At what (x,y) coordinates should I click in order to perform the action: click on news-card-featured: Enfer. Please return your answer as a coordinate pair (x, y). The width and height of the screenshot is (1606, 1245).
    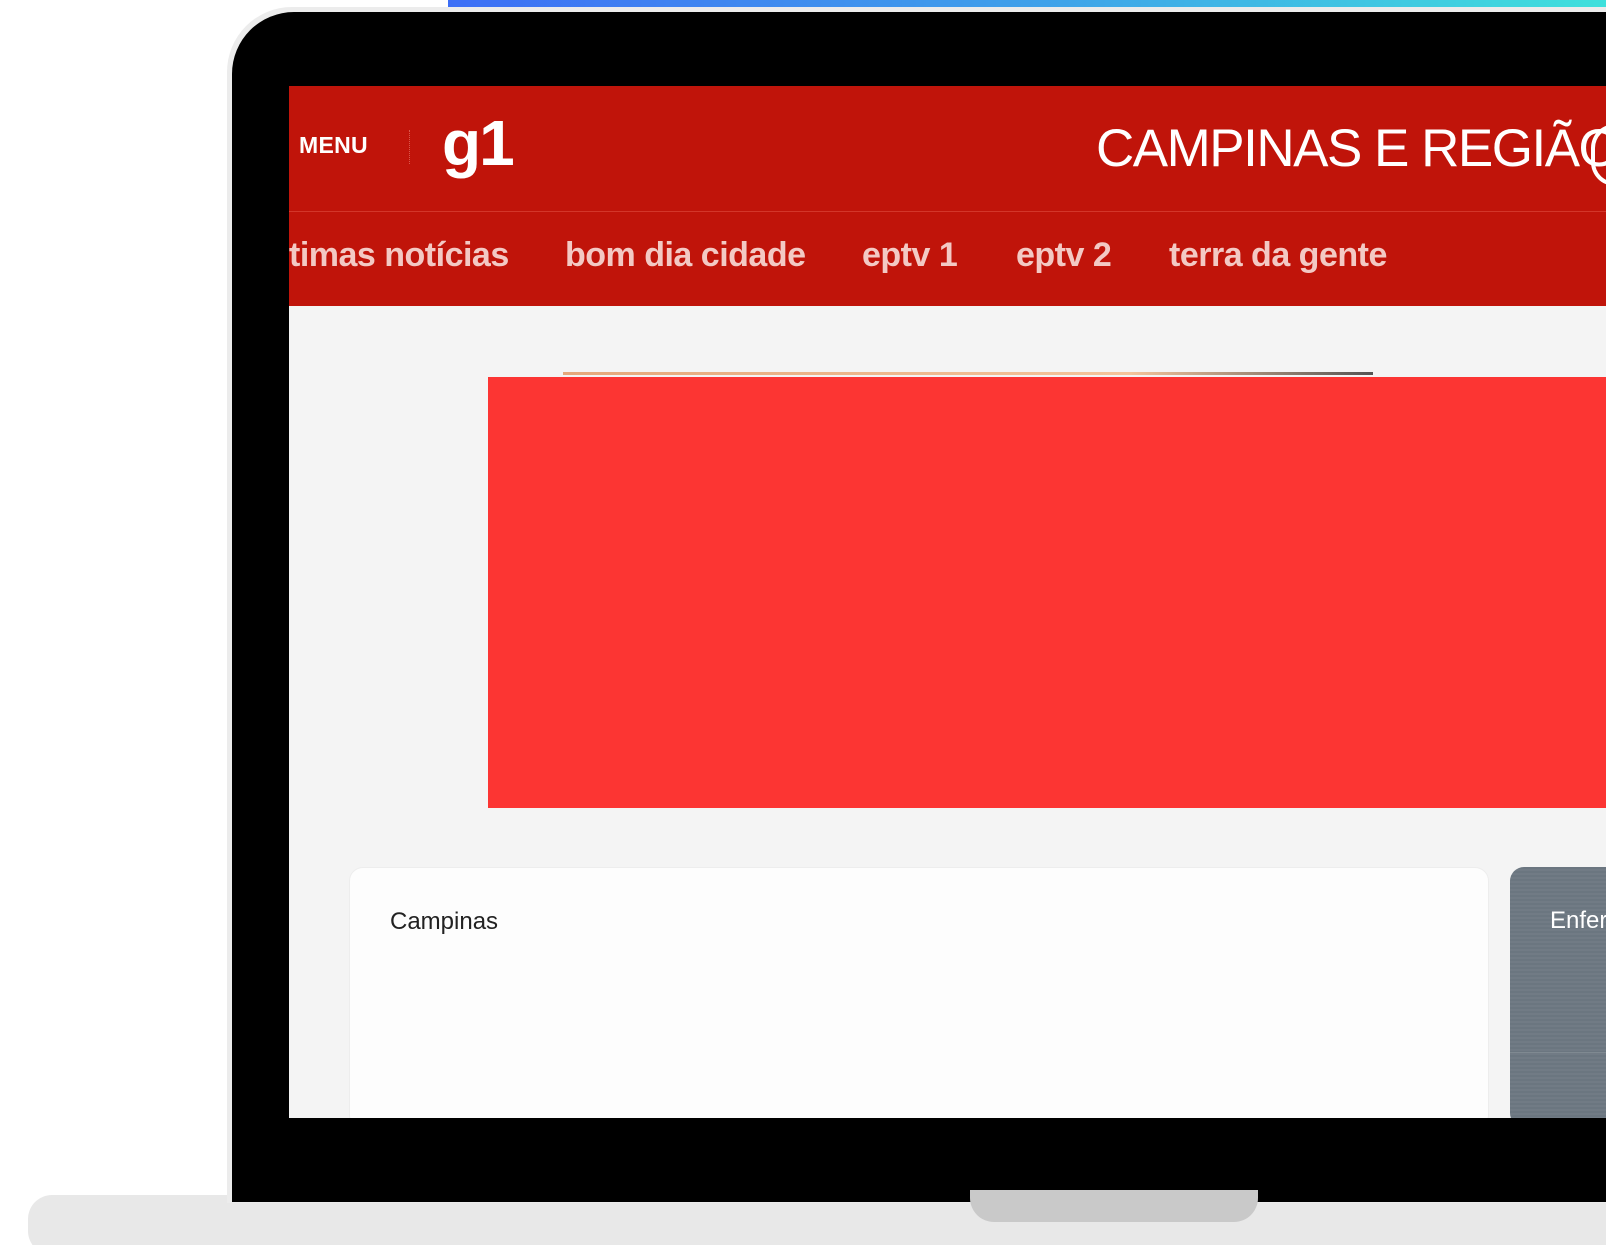
    Looking at the image, I should click on (1558, 992).